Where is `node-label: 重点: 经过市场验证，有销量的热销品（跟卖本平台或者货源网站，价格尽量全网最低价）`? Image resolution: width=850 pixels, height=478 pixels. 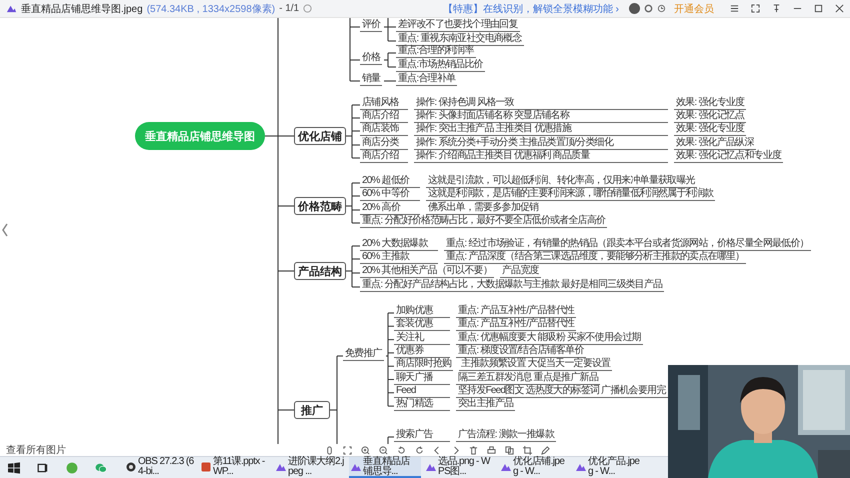 node-label: 重点: 经过市场验证，有销量的热销品（跟卖本平台或者货源网站，价格尽量全网最低价） is located at coordinates (627, 244).